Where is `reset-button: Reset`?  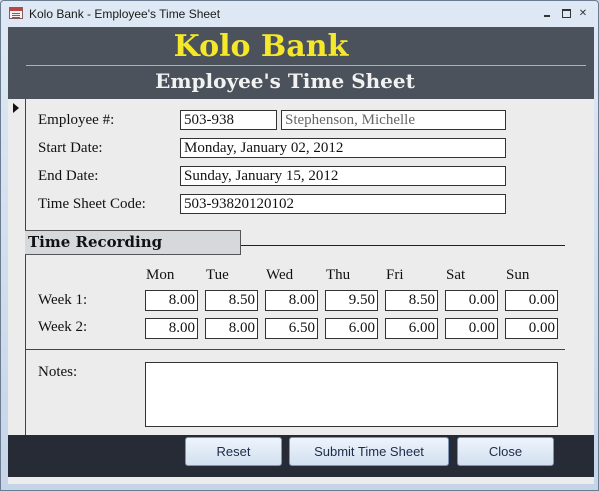
reset-button: Reset is located at coordinates (233, 451).